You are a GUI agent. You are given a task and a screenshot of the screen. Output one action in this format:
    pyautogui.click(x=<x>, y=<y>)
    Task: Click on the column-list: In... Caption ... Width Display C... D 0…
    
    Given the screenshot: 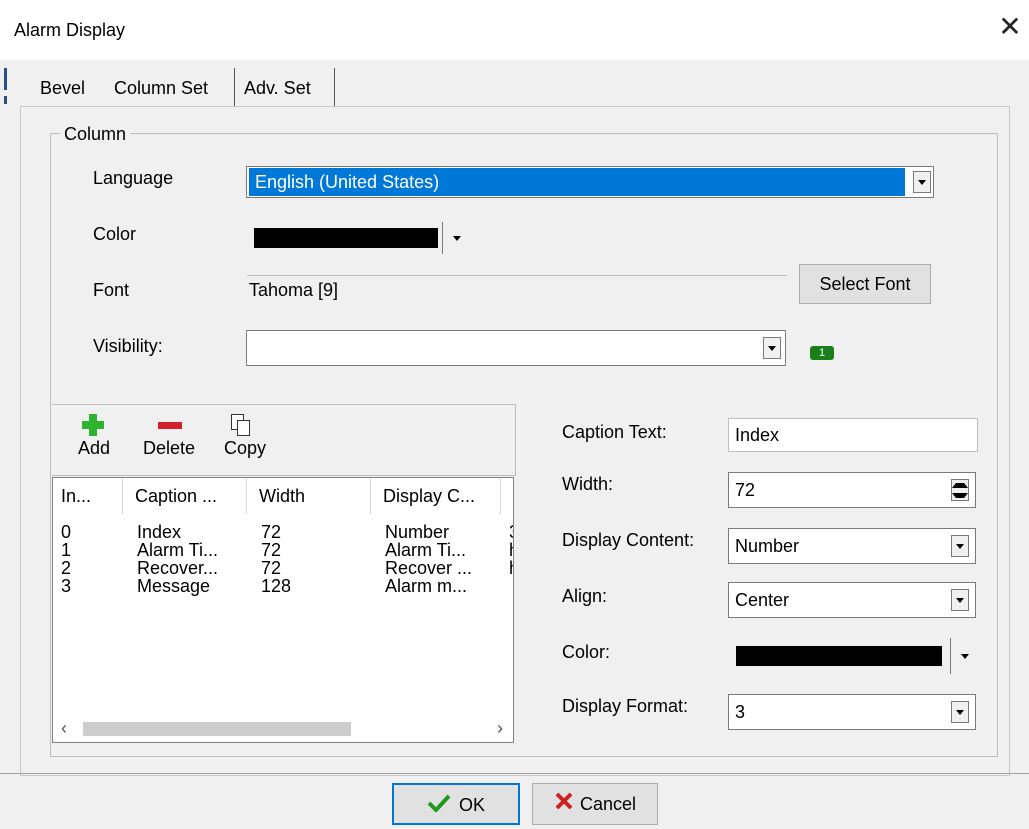 What is the action you would take?
    pyautogui.click(x=283, y=610)
    